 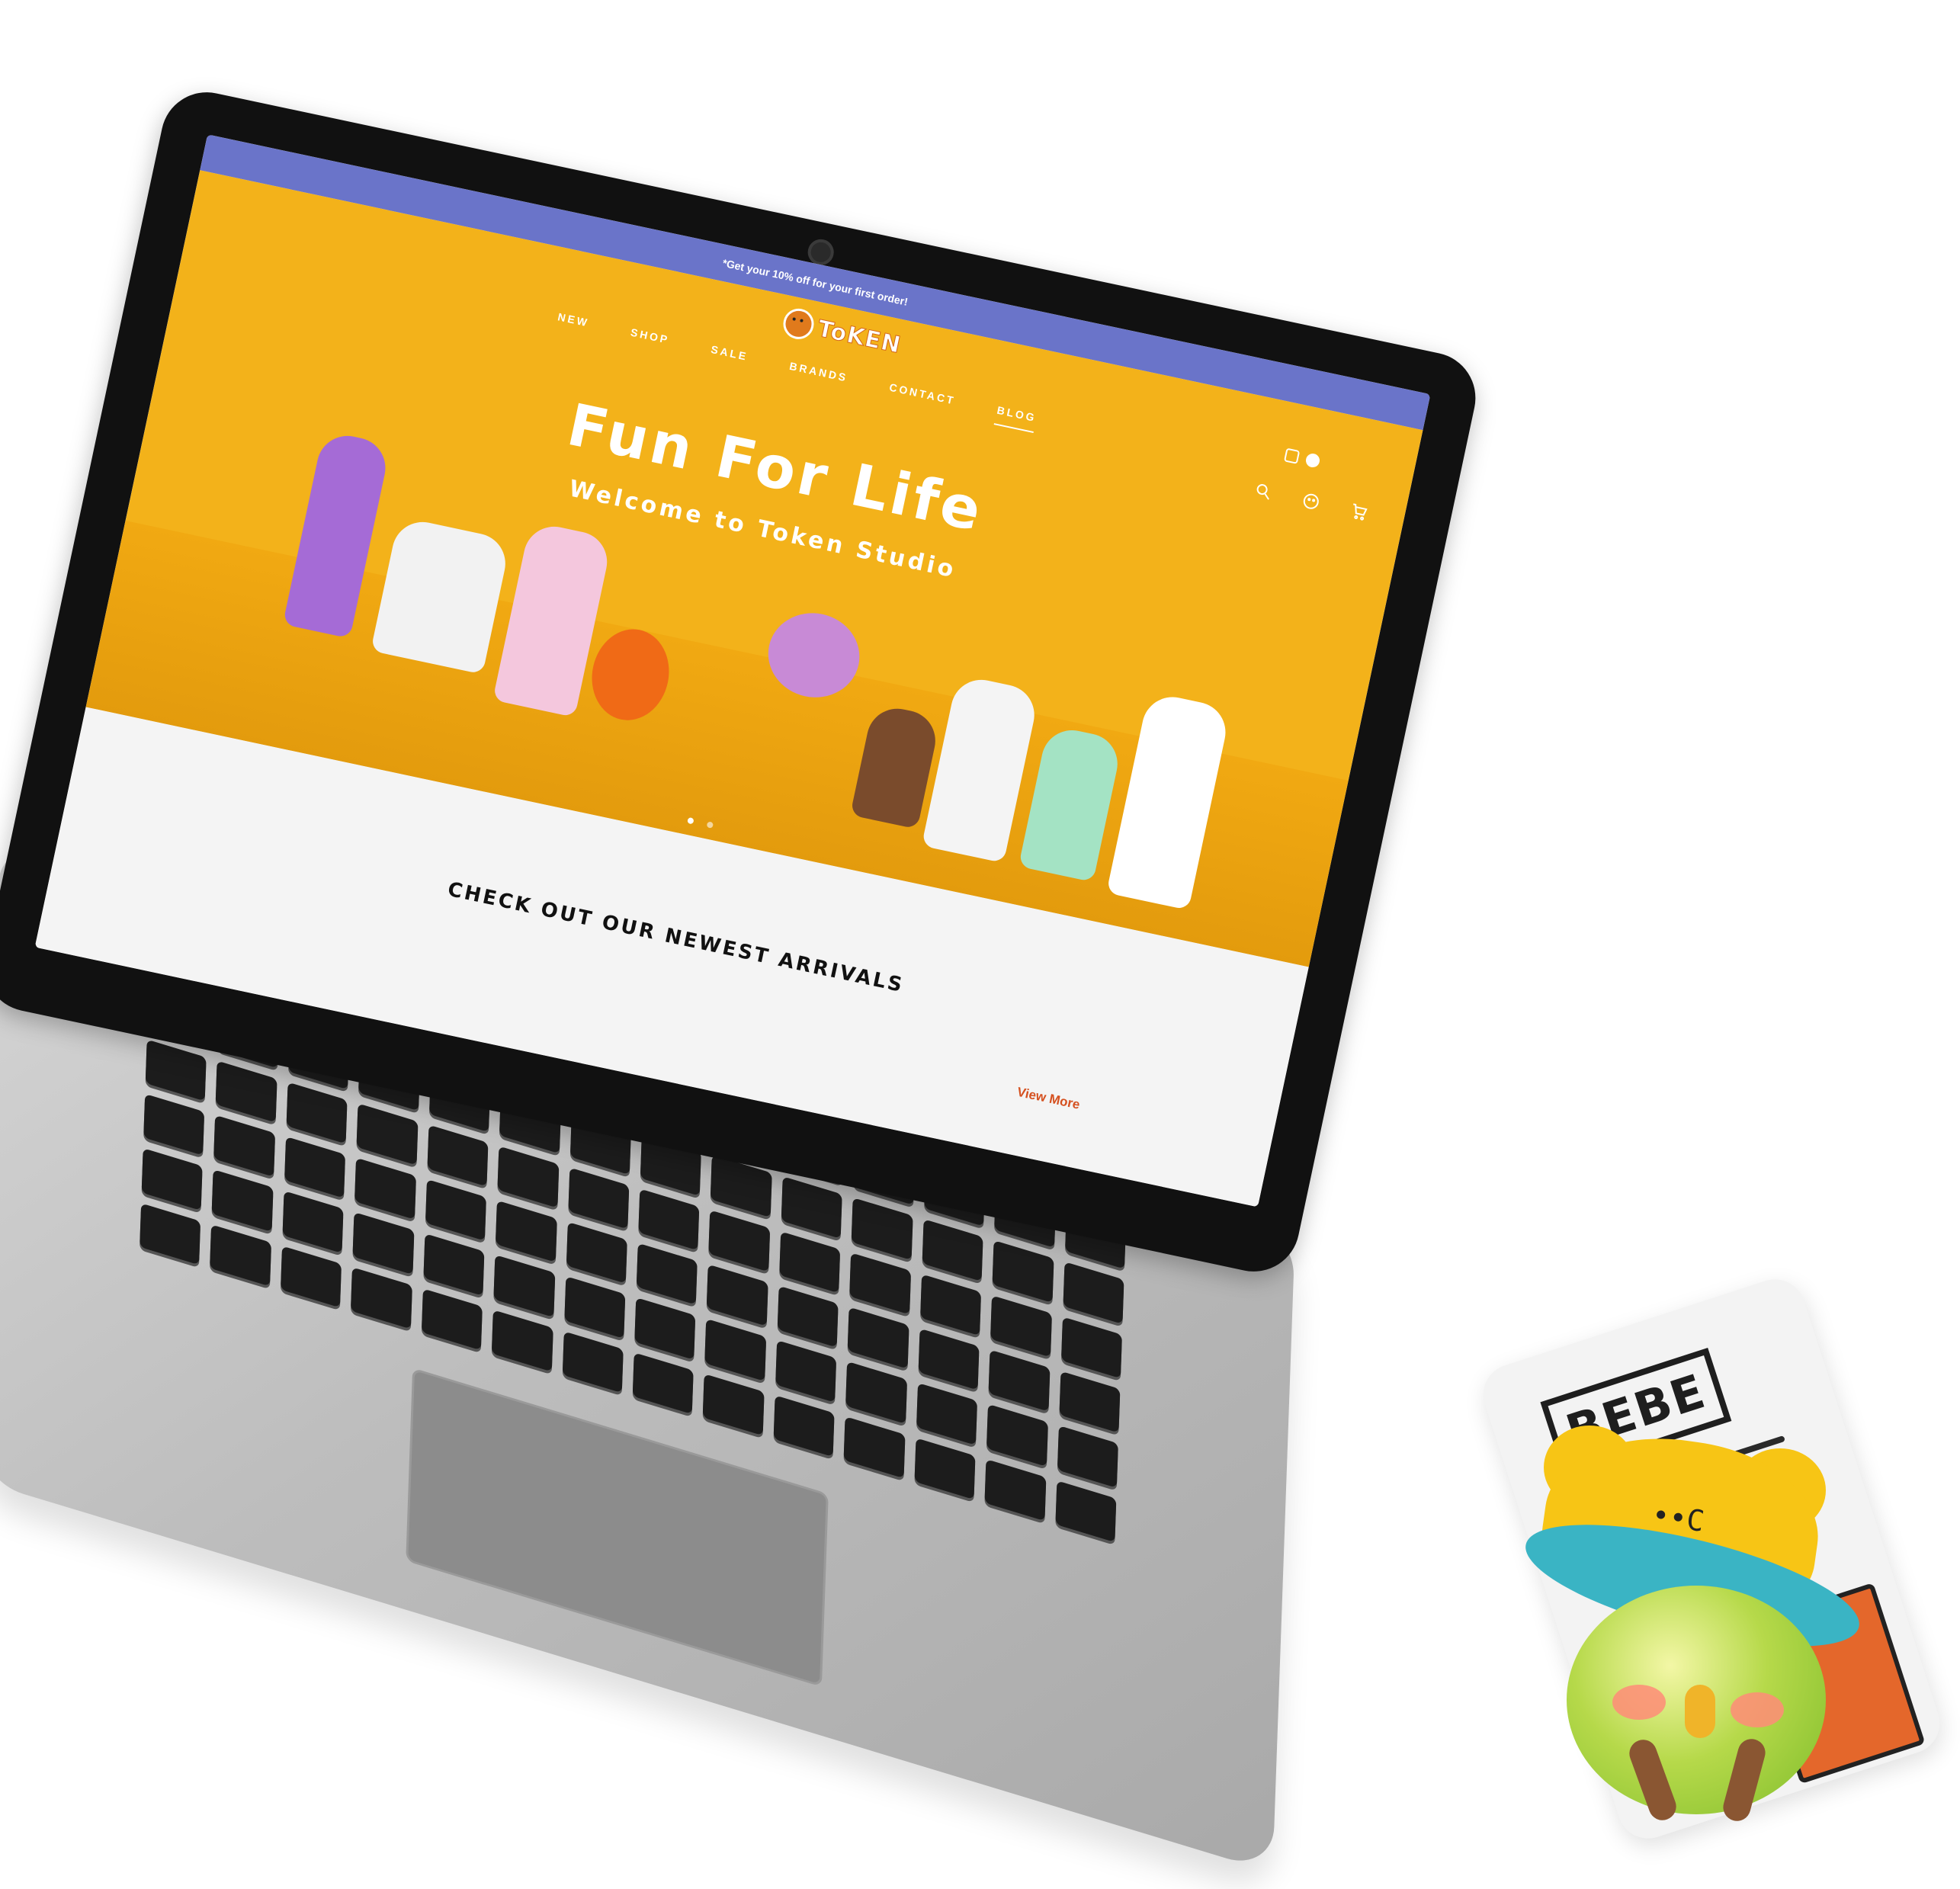 What do you see at coordinates (818, 376) in the screenshot?
I see `nav-brands: BRANDS` at bounding box center [818, 376].